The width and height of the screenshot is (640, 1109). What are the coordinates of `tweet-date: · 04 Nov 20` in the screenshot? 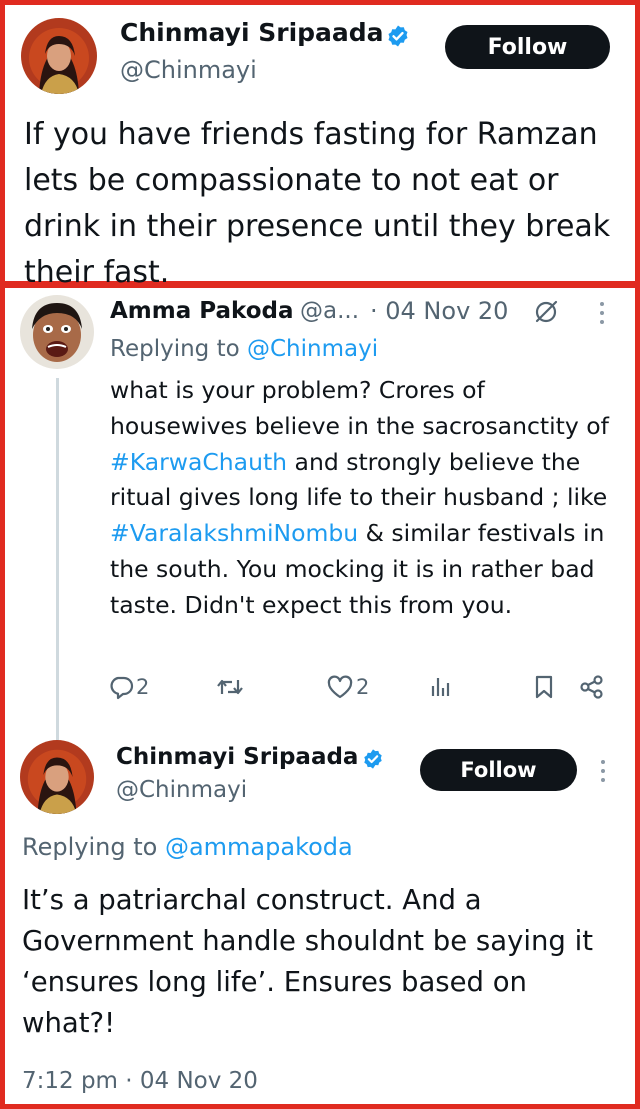 It's located at (439, 311).